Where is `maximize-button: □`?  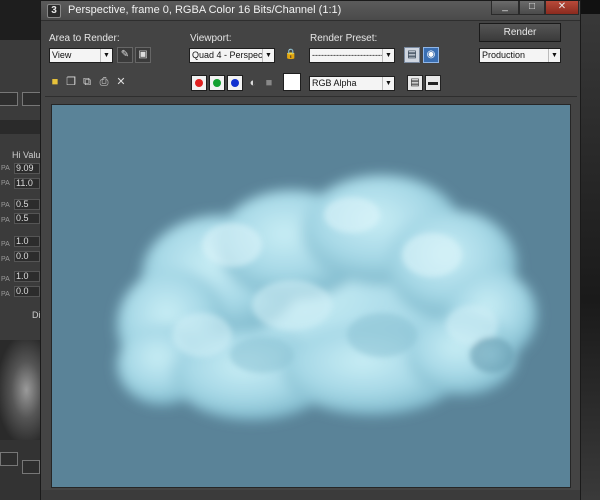
maximize-button: □ is located at coordinates (532, 8).